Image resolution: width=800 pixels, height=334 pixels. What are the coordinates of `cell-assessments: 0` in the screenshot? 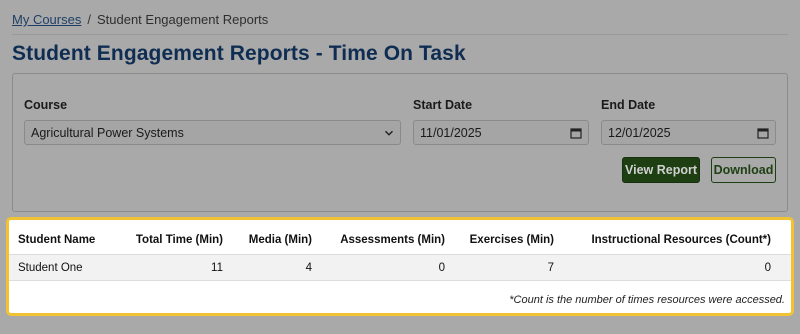 It's located at (441, 268).